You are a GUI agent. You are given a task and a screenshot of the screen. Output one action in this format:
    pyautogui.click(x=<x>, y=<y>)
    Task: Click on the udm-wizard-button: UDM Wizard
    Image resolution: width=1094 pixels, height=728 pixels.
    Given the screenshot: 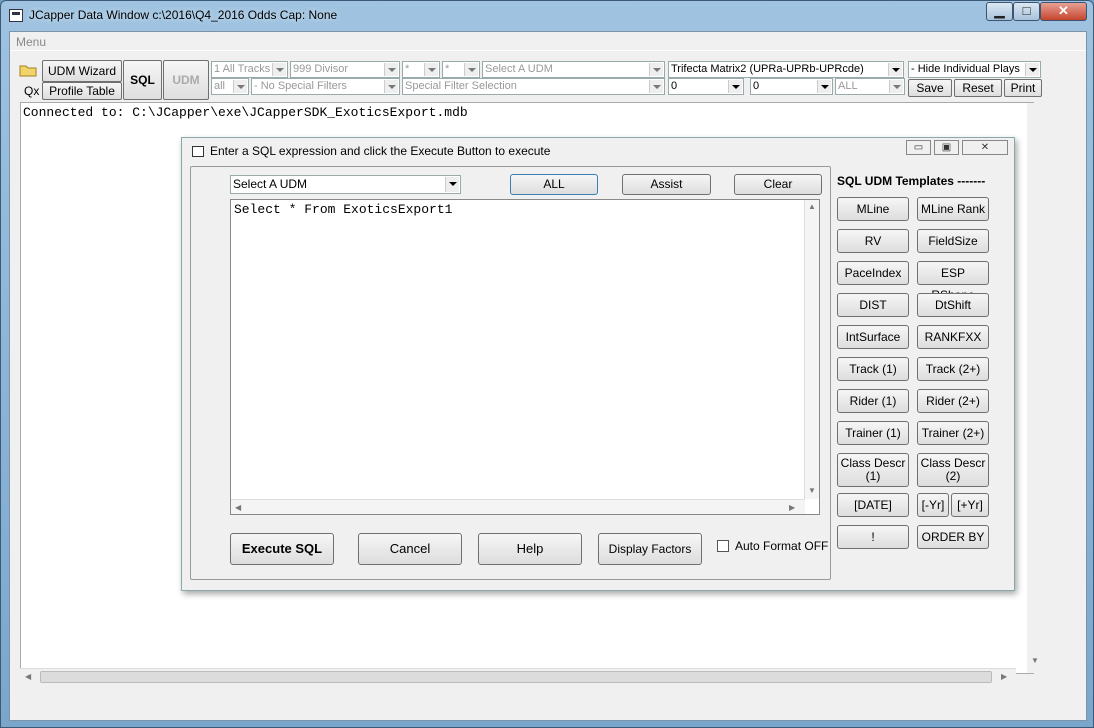 What is the action you would take?
    pyautogui.click(x=82, y=71)
    